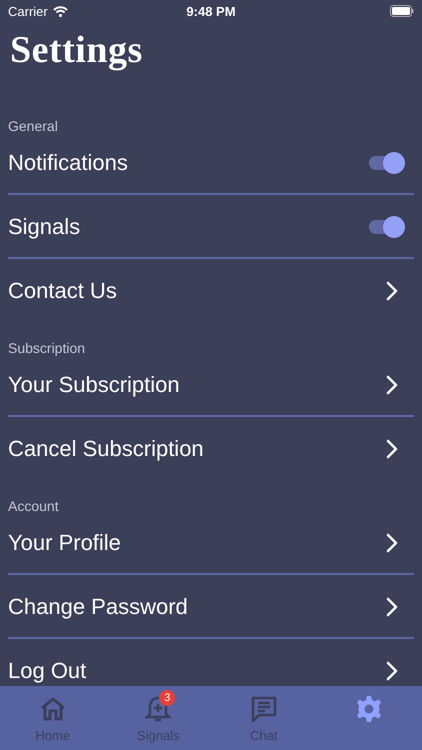  What do you see at coordinates (197, 449) in the screenshot?
I see `settings-item: Cancel Subscription` at bounding box center [197, 449].